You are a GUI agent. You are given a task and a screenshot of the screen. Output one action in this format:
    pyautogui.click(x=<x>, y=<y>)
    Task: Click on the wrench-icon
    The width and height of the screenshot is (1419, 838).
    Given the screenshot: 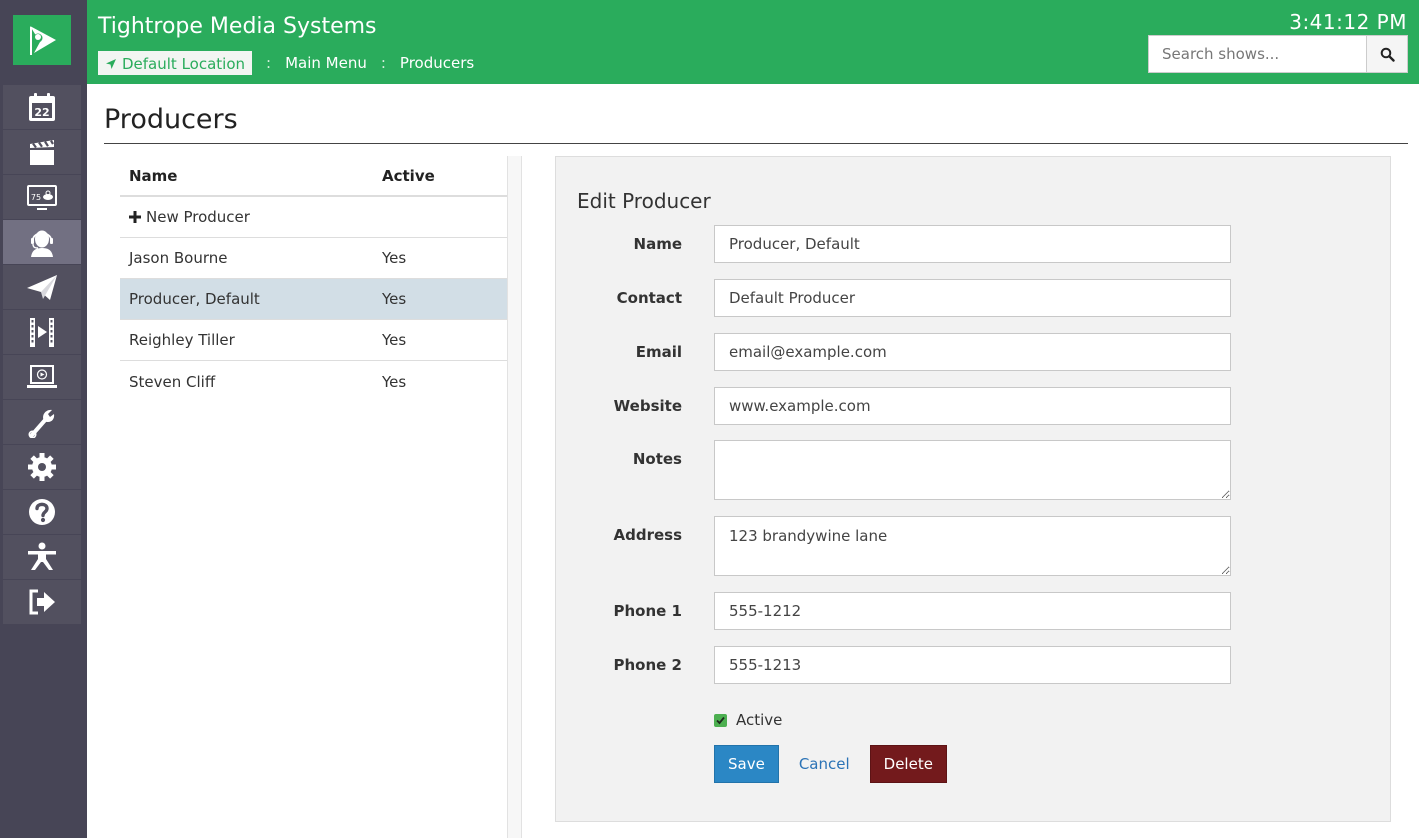 What is the action you would take?
    pyautogui.click(x=41, y=423)
    